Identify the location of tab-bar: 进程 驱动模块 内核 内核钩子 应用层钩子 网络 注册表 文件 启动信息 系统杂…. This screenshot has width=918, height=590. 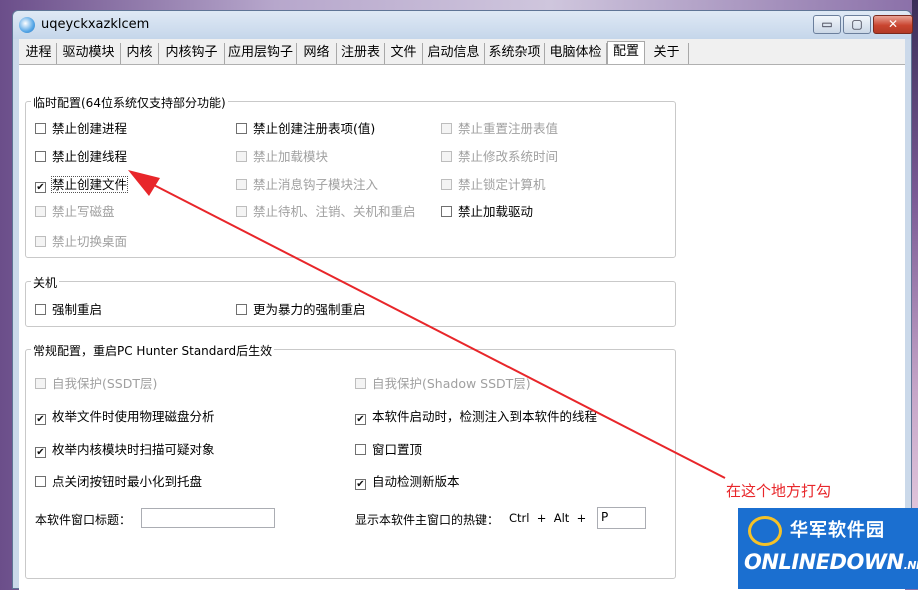
(462, 53).